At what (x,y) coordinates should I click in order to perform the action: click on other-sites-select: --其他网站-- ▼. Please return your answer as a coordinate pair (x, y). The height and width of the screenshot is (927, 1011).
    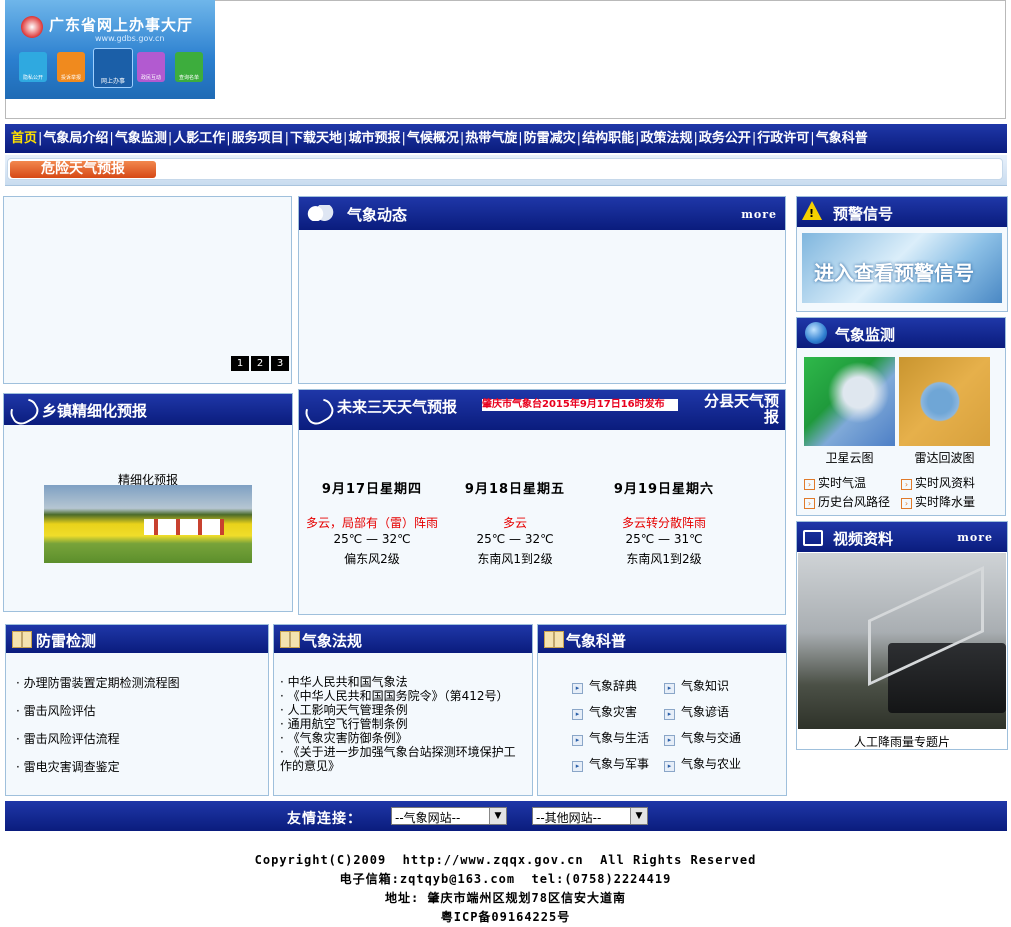
    Looking at the image, I should click on (590, 816).